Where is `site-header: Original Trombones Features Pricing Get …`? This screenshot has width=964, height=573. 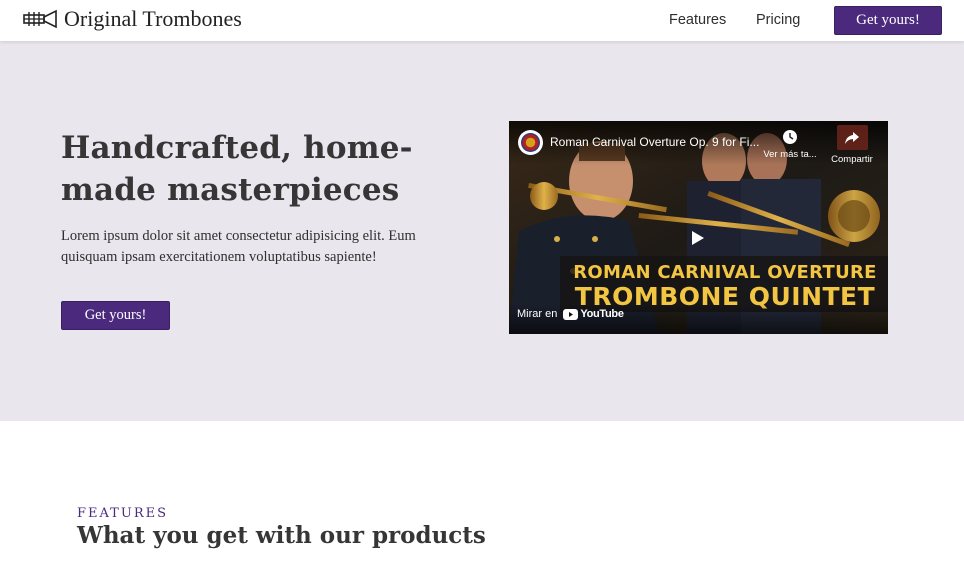 site-header: Original Trombones Features Pricing Get … is located at coordinates (482, 20).